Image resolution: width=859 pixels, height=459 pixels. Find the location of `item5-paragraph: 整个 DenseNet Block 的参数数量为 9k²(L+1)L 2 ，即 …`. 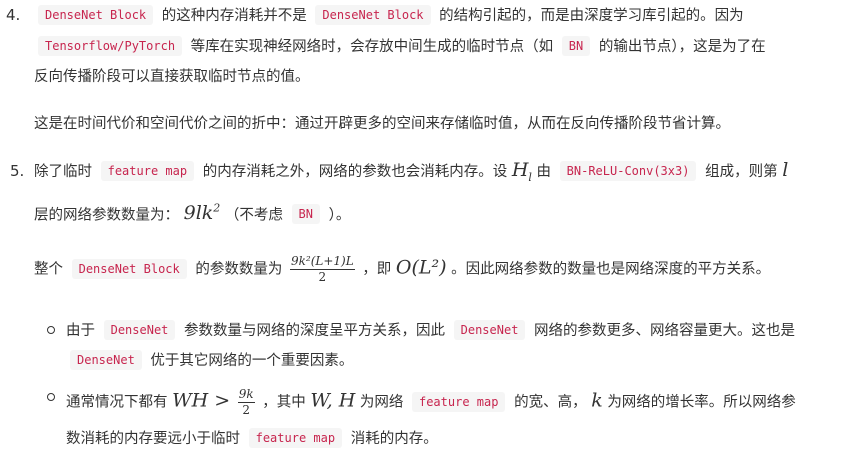

item5-paragraph: 整个 DenseNet Block 的参数数量为 9k²(L+1)L 2 ，即 … is located at coordinates (402, 269).